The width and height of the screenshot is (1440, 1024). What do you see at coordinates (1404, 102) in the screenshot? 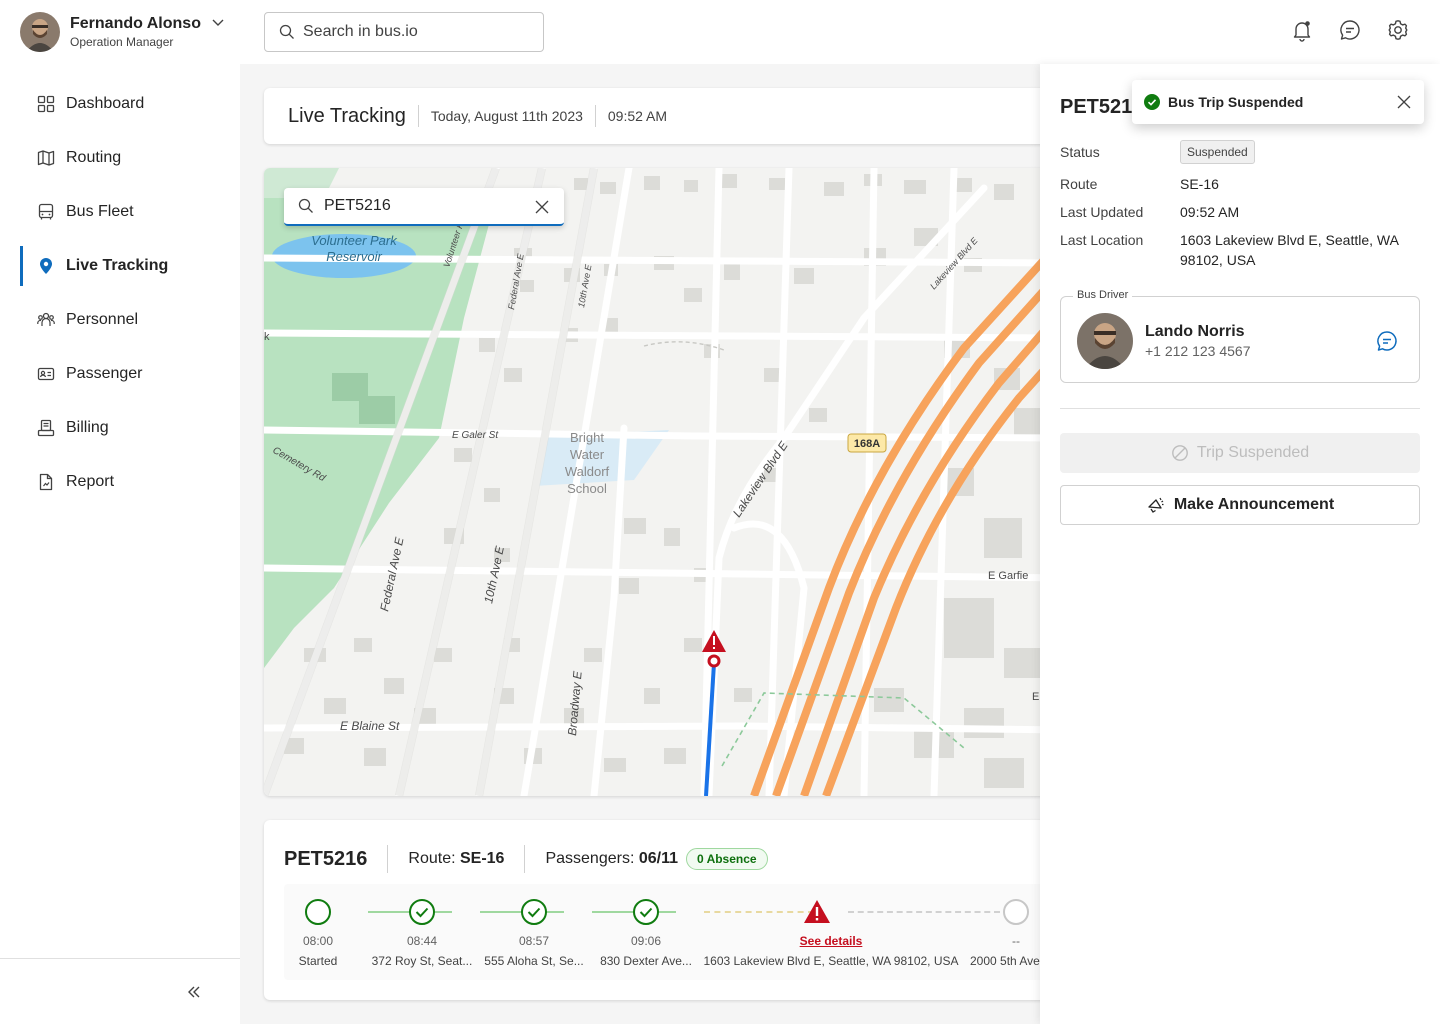
I see `close-icon` at bounding box center [1404, 102].